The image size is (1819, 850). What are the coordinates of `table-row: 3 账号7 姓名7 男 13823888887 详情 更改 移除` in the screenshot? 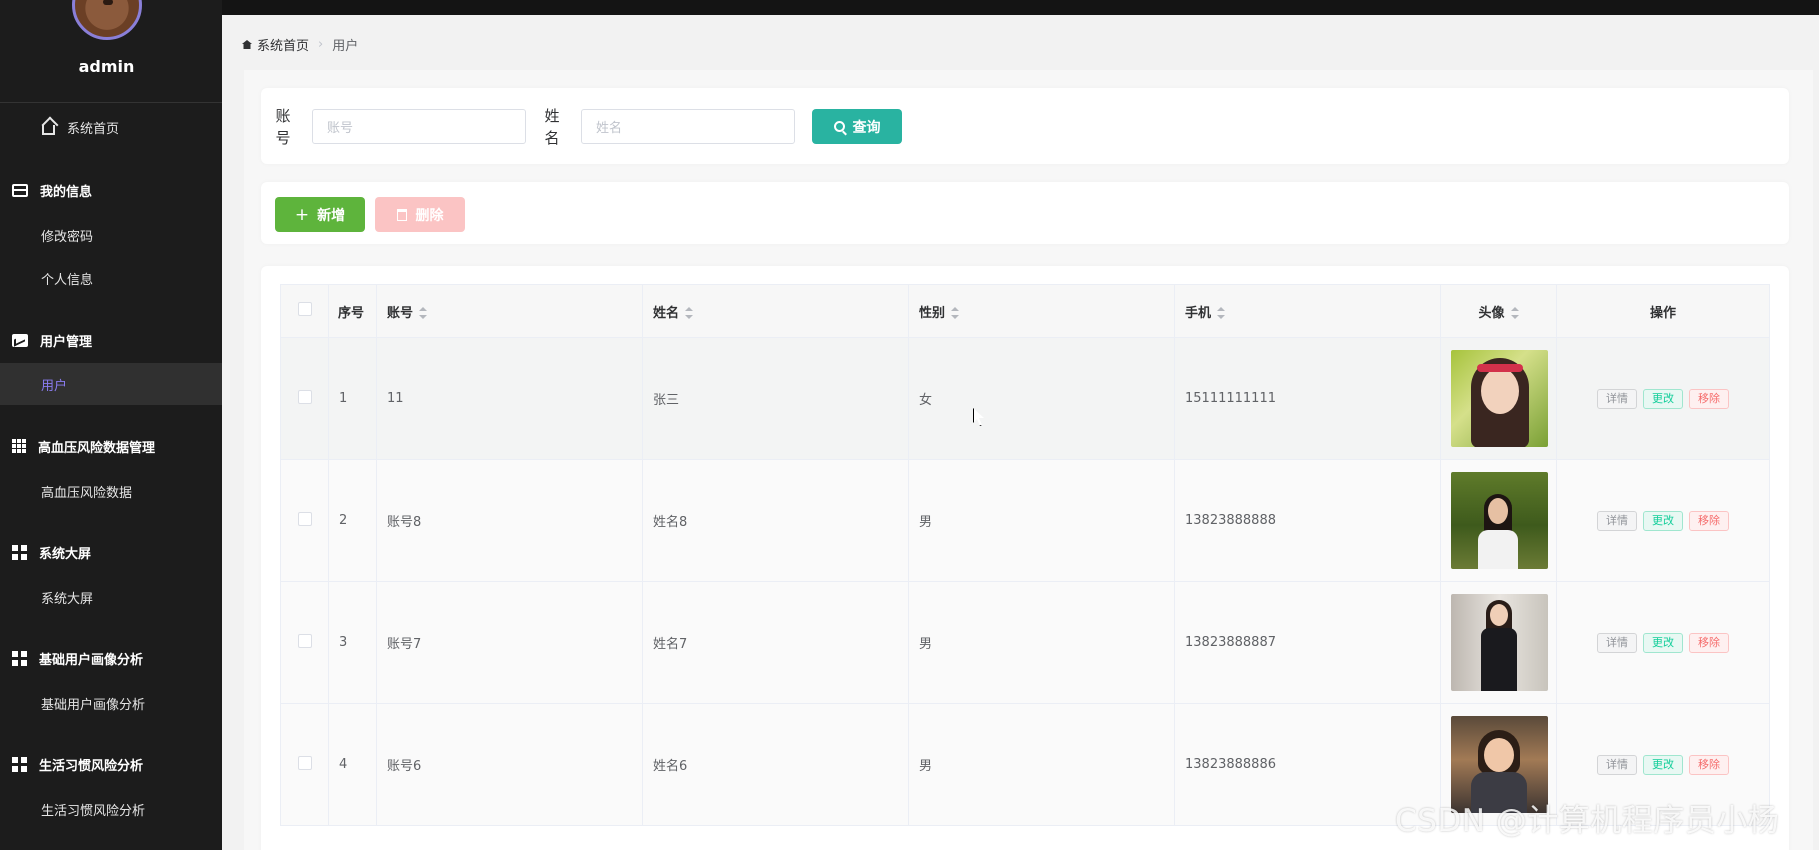 It's located at (1025, 642).